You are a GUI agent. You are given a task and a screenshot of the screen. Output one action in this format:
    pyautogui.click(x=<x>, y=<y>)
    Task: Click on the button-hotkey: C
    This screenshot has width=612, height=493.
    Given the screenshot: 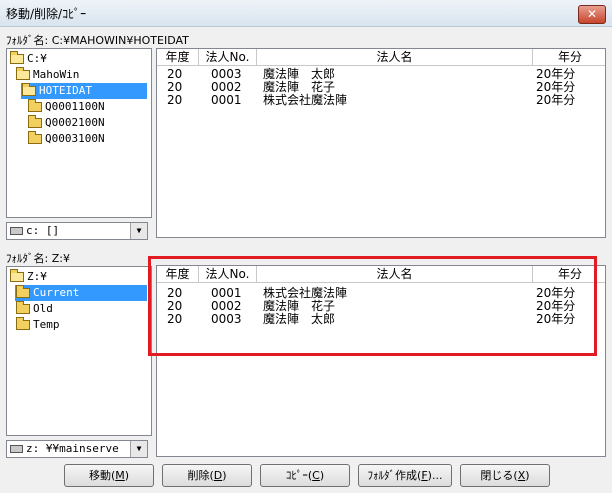 What is the action you would take?
    pyautogui.click(x=316, y=475)
    